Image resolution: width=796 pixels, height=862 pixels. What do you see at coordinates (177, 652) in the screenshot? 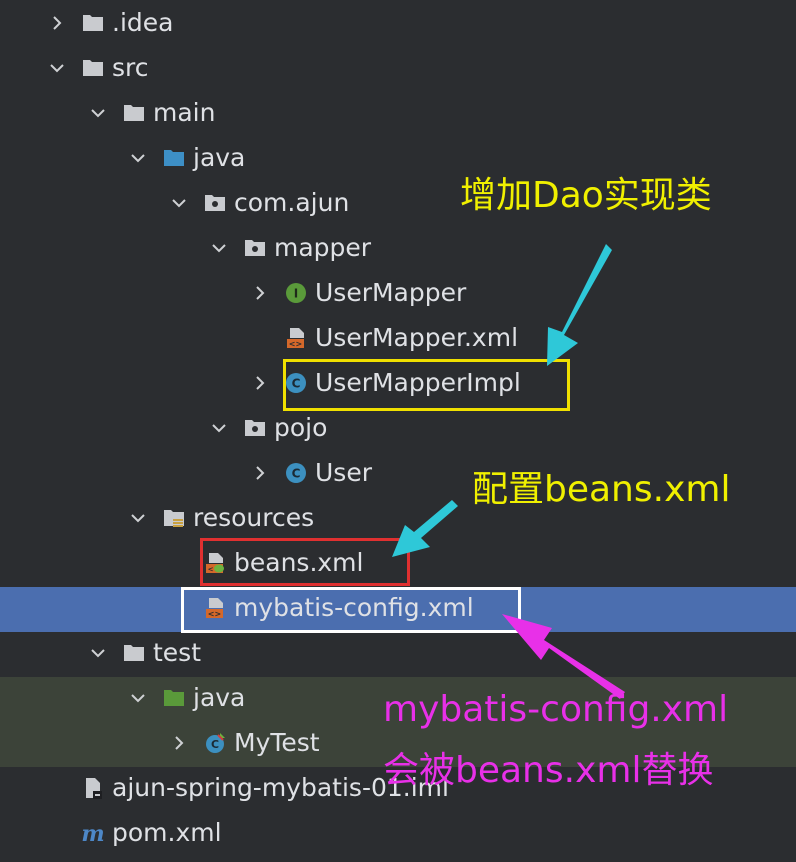
I see `tree-label: test` at bounding box center [177, 652].